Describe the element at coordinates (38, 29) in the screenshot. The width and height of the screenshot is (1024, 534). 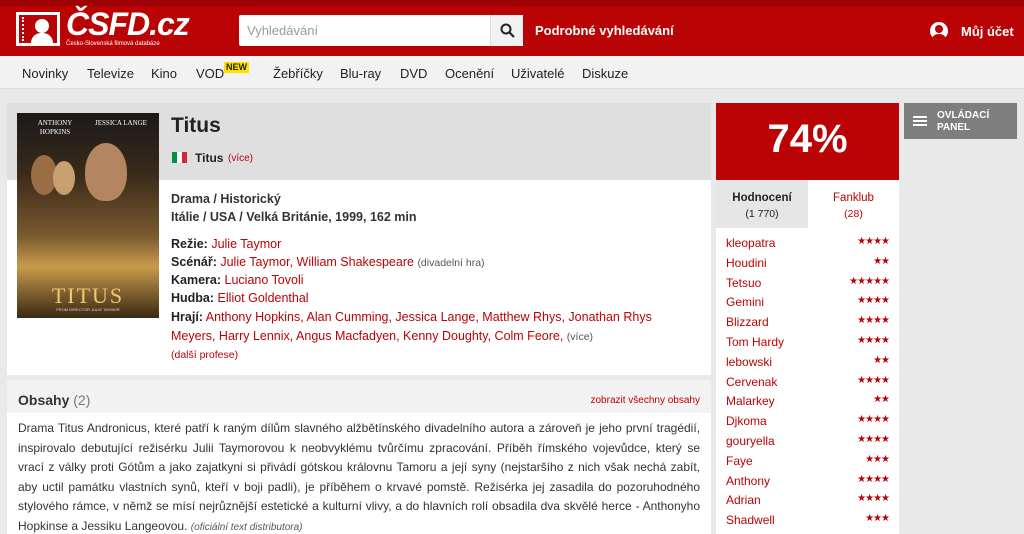
I see `logo-icon` at that location.